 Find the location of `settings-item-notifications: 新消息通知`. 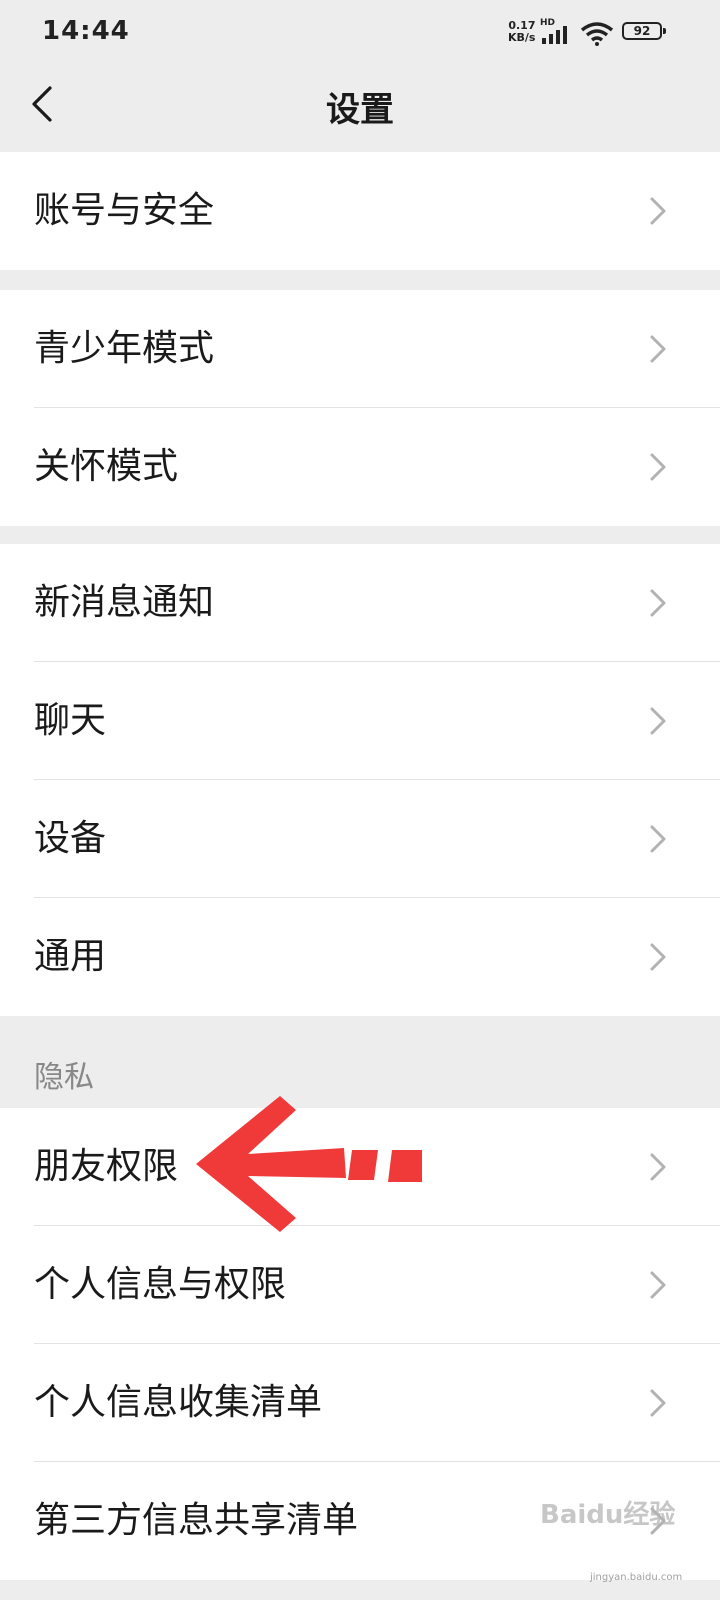

settings-item-notifications: 新消息通知 is located at coordinates (360, 603).